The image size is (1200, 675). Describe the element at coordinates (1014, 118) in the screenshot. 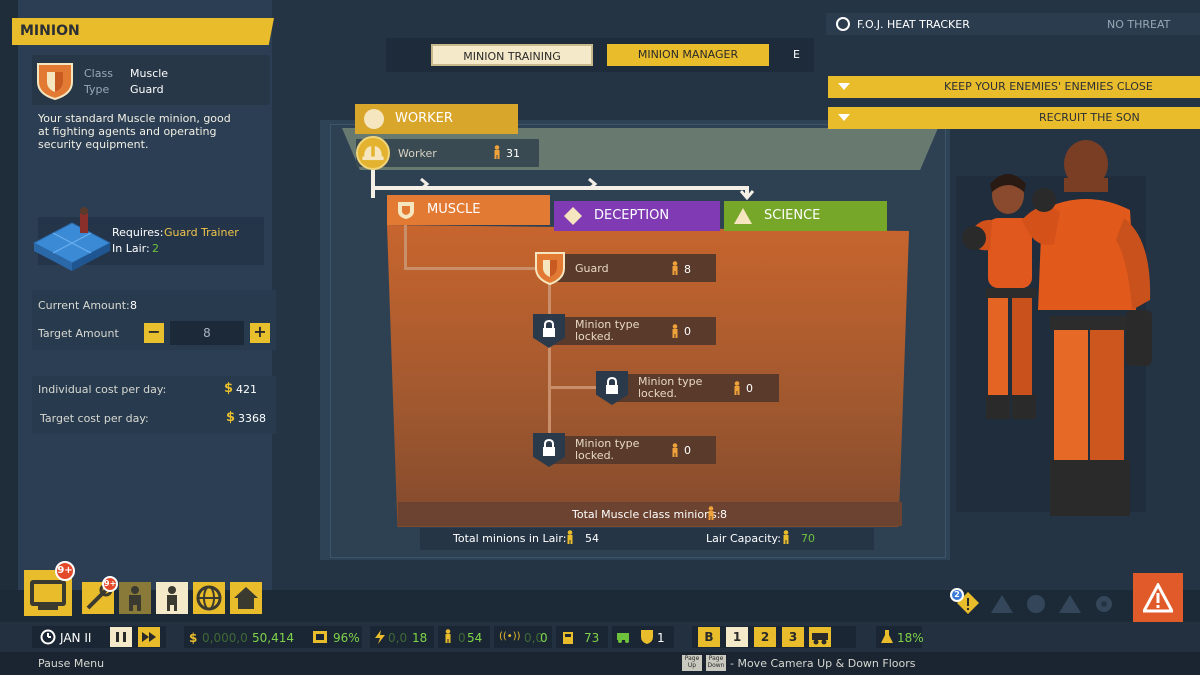

I see `objective-item: RECRUIT THE SON` at that location.